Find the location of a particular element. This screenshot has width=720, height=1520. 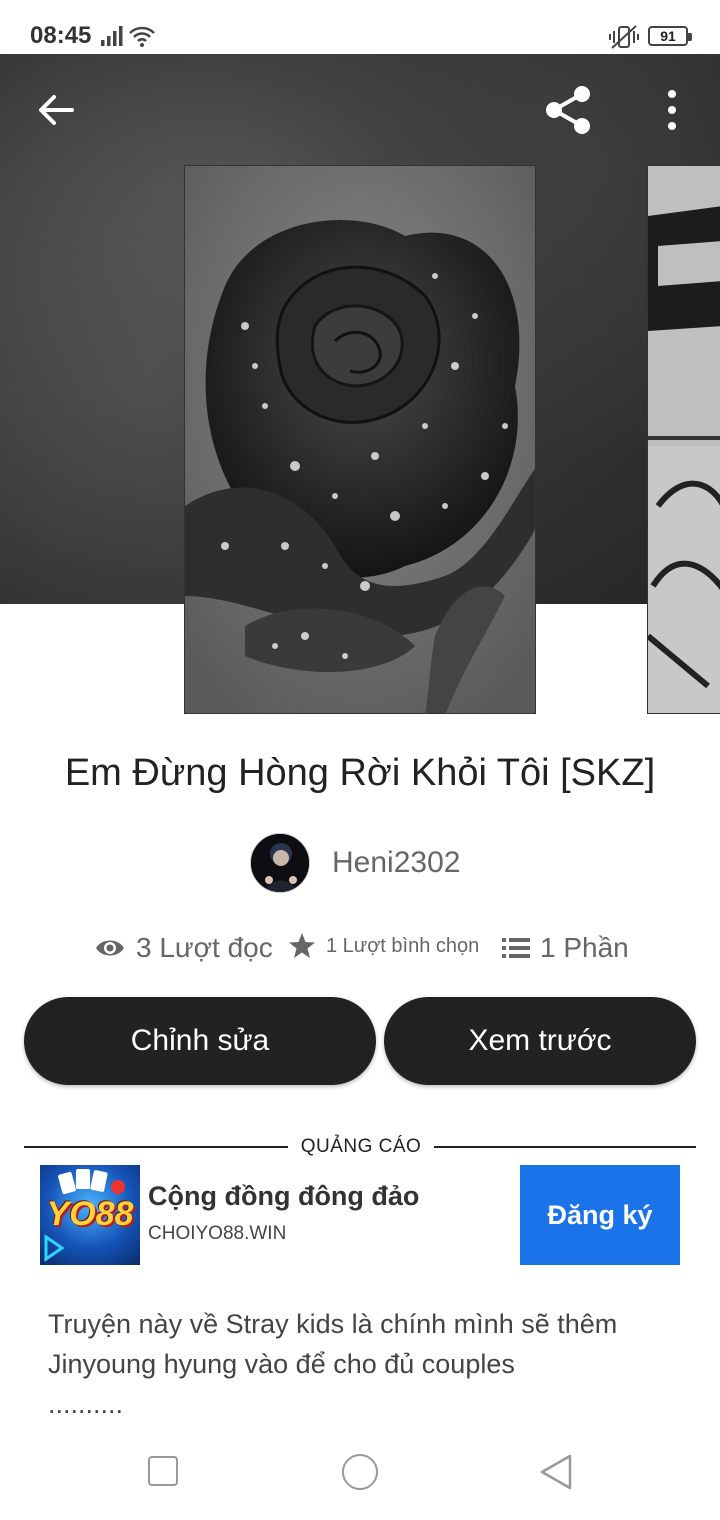

share-icon is located at coordinates (568, 110).